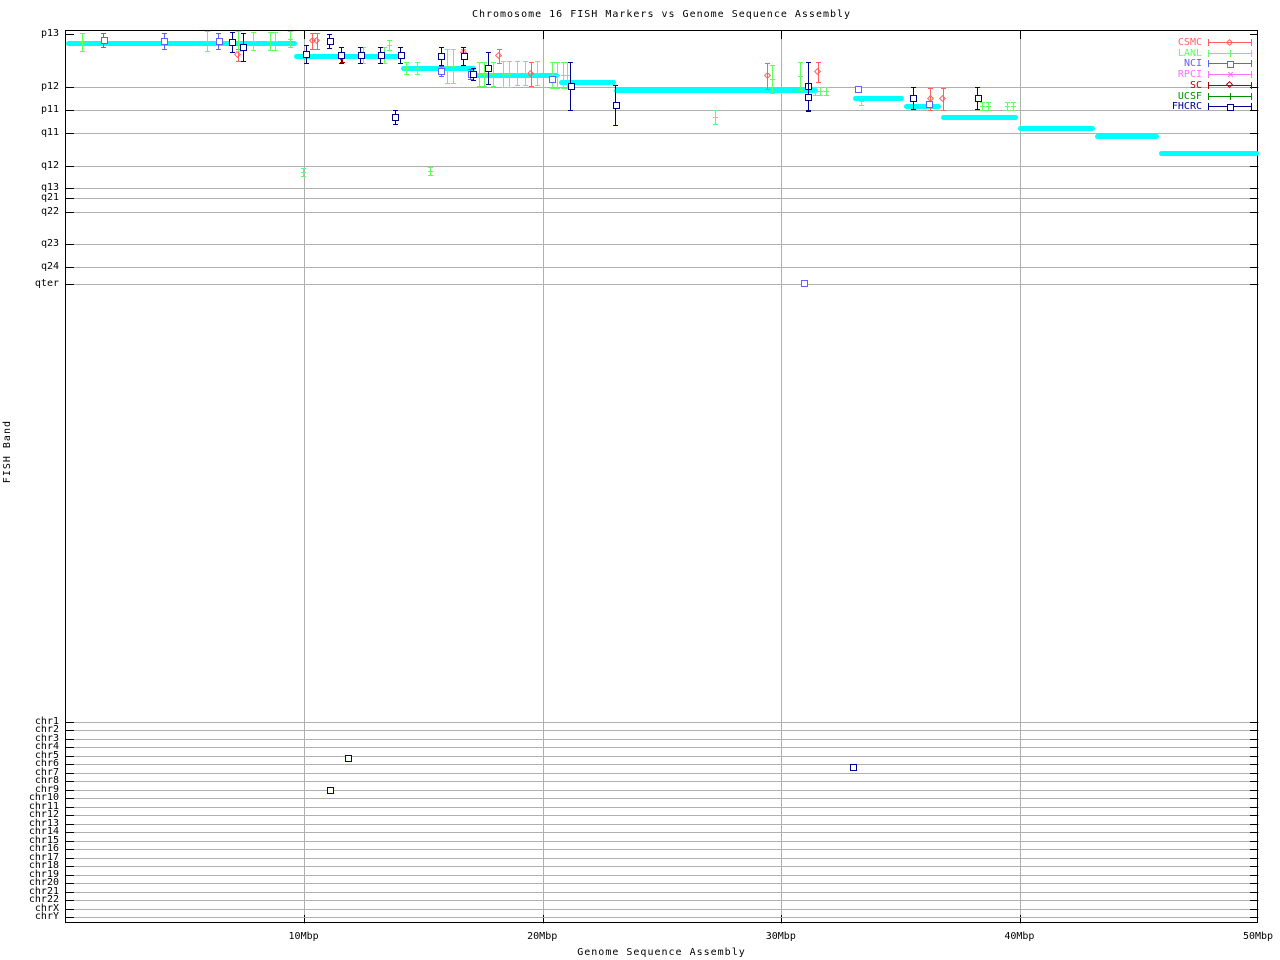 Image resolution: width=1280 pixels, height=960 pixels. I want to click on marker-nci-cap-top, so click(104, 33).